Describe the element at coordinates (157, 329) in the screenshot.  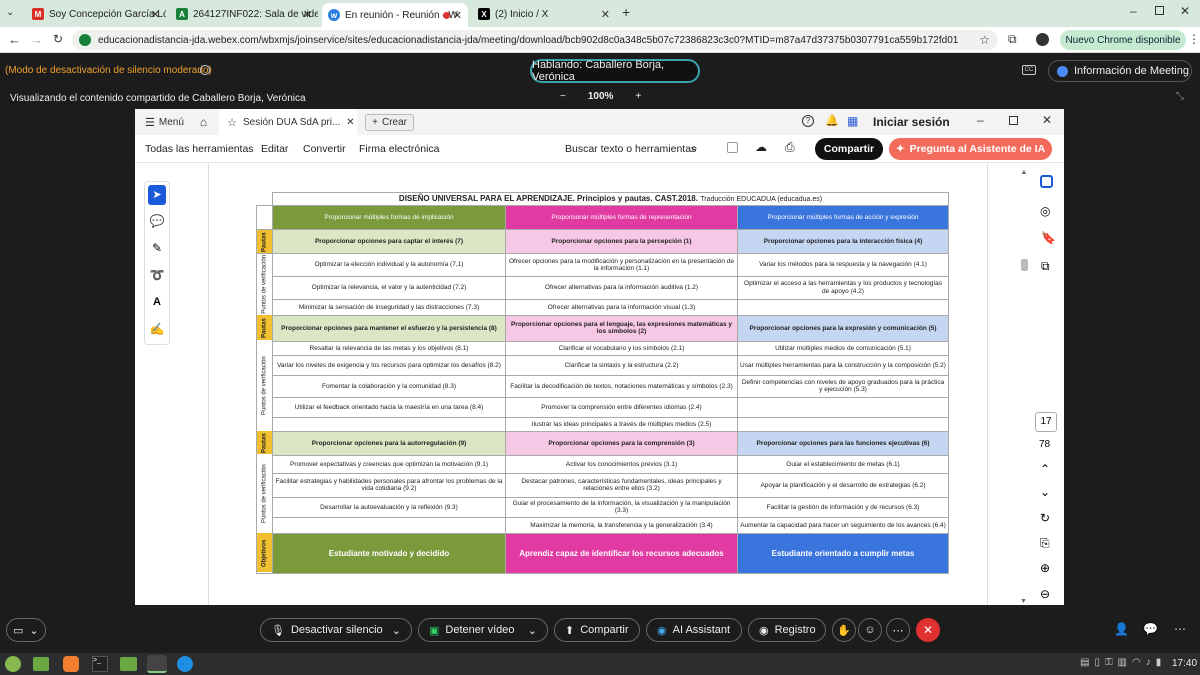
I see `fill-sign-tool-icon: ✍` at that location.